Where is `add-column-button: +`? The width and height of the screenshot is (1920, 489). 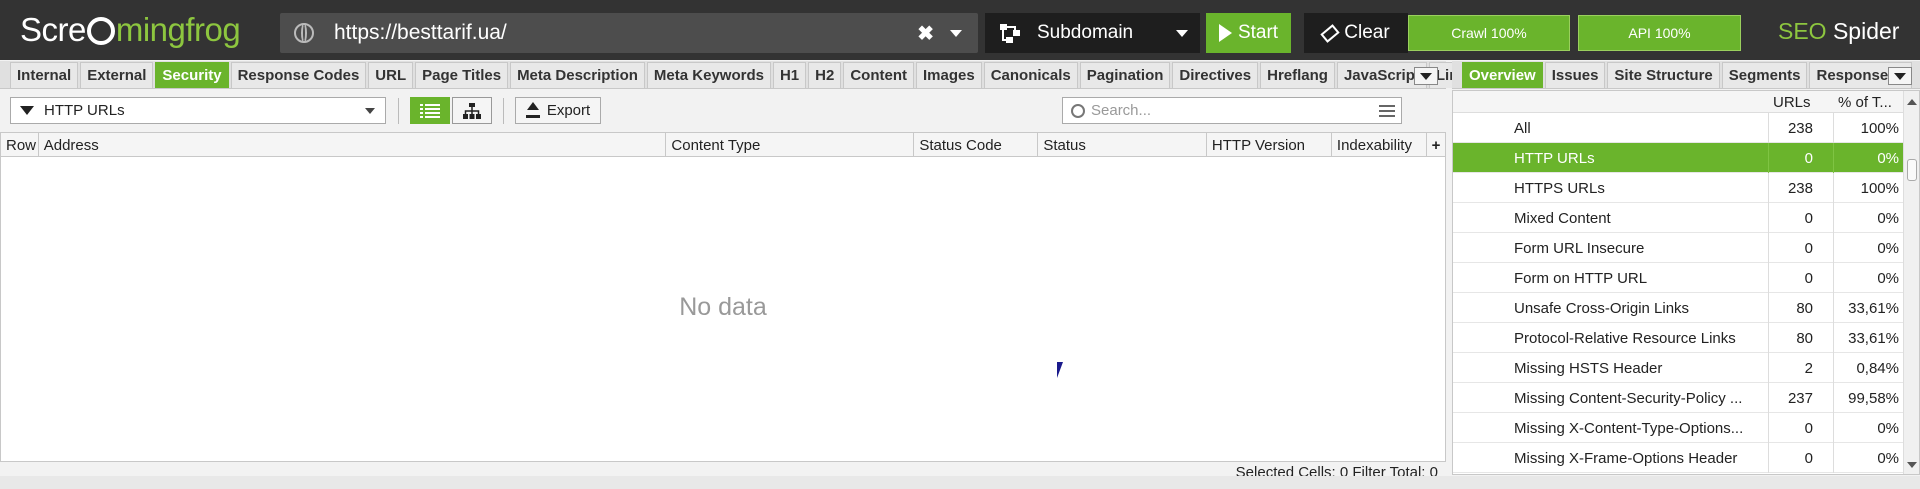 add-column-button: + is located at coordinates (1436, 145).